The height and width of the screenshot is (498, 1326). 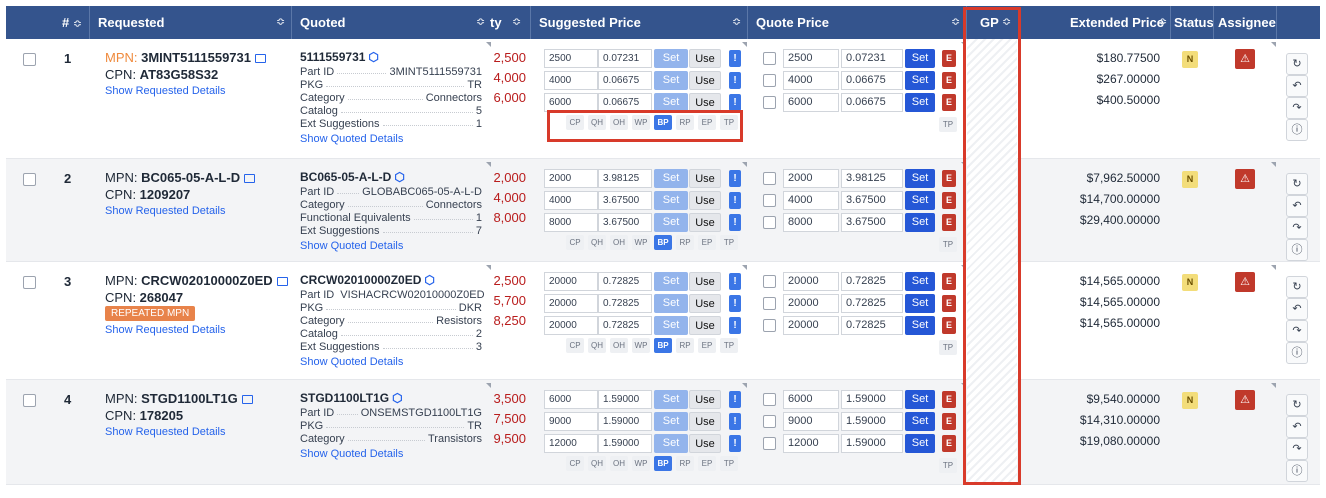 I want to click on quote-qty-input: 12000, so click(x=811, y=443).